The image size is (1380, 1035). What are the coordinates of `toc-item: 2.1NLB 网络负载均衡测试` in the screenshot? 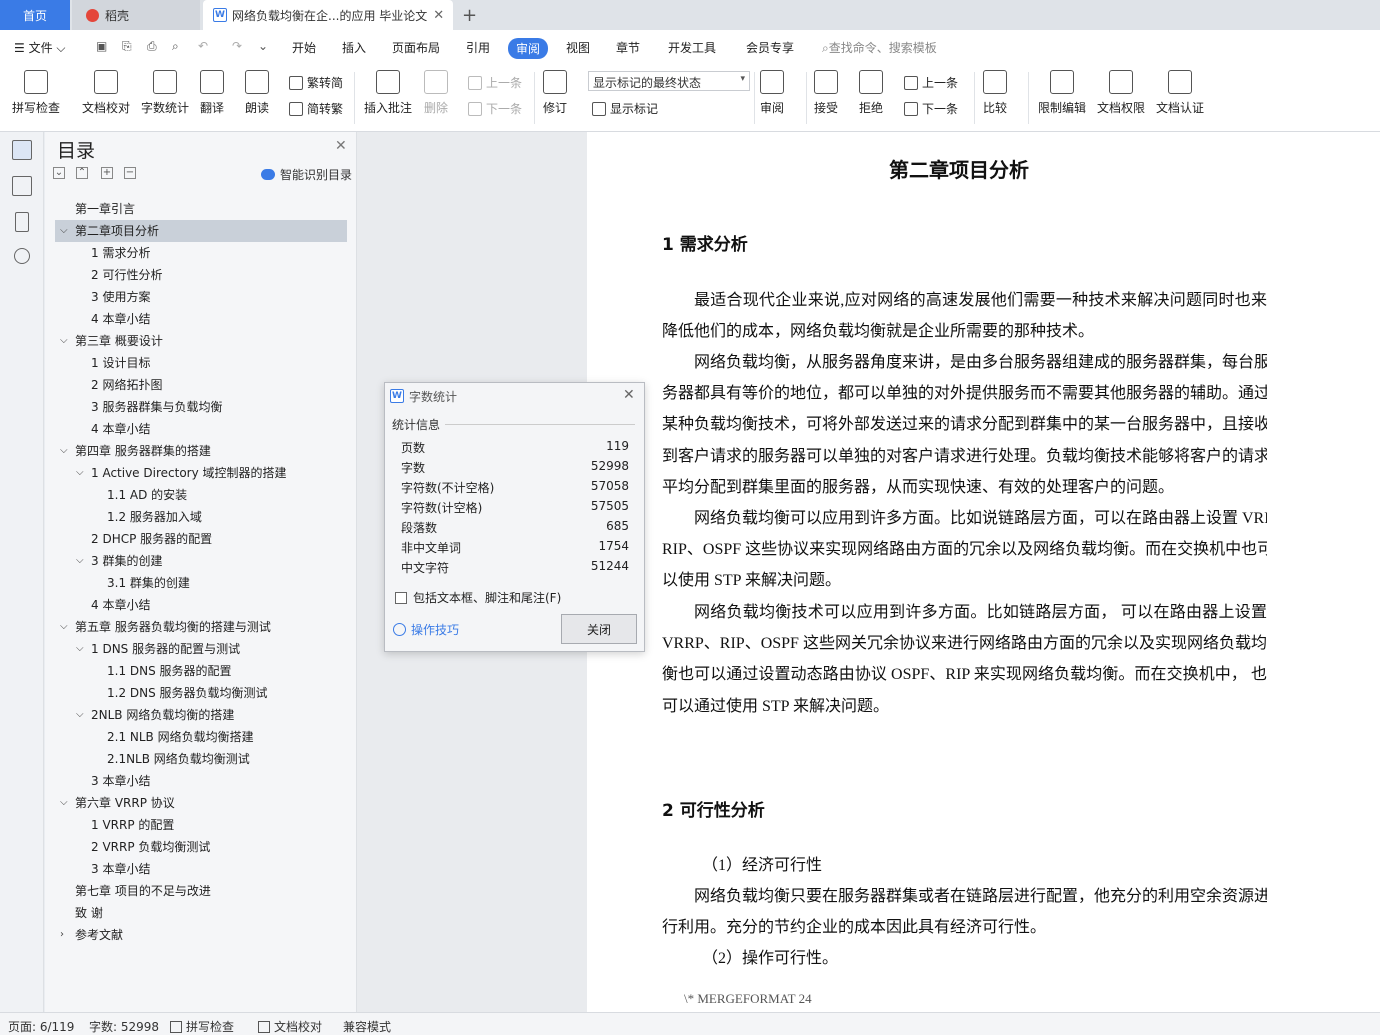 It's located at (201, 759).